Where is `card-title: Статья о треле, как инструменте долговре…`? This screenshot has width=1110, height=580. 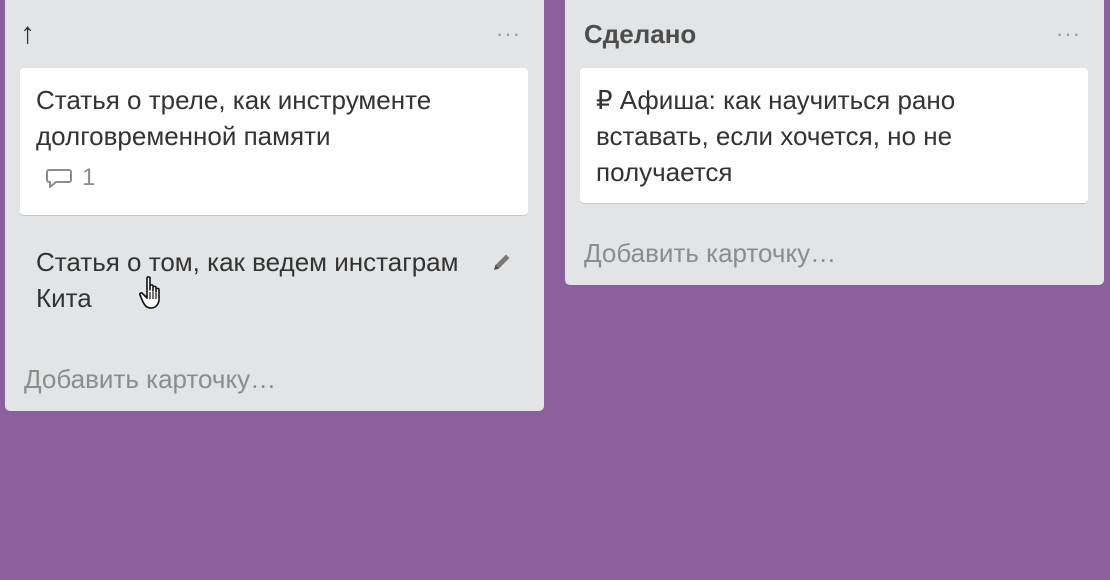 card-title: Статья о треле, как инструменте долговре… is located at coordinates (234, 118).